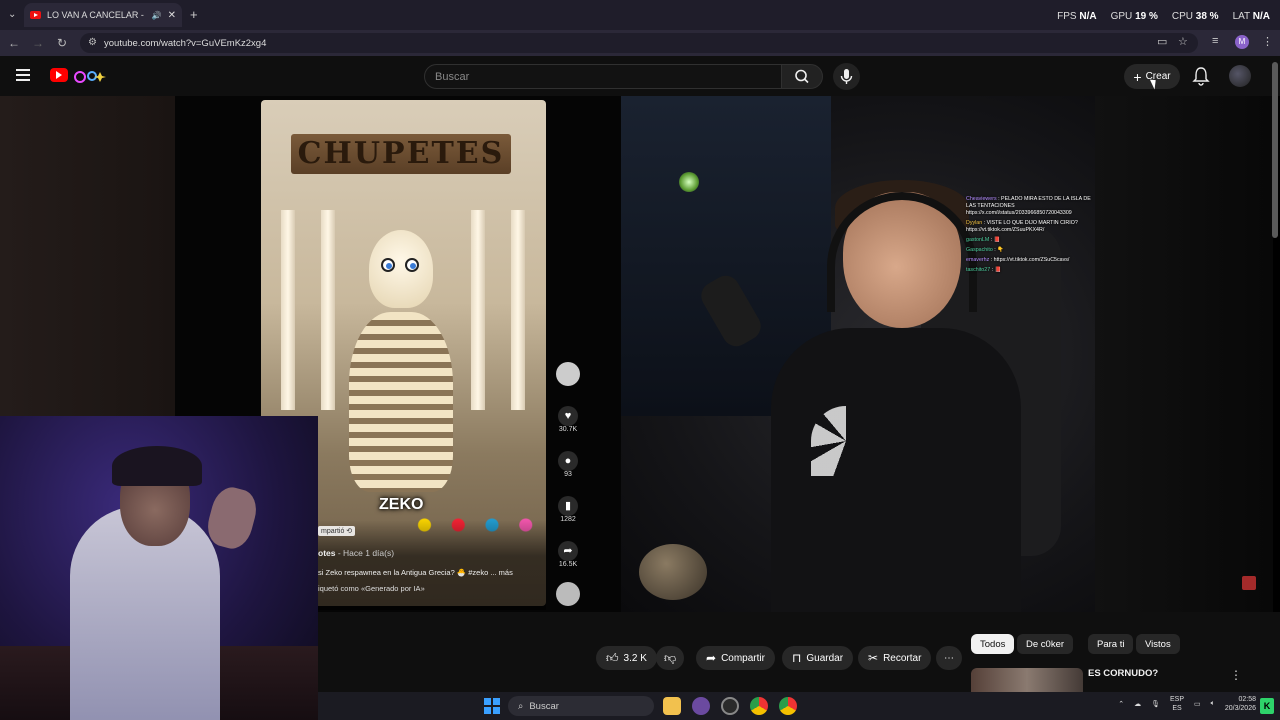  I want to click on tab-title: LO VAN A CANCELAR - You, so click(96, 15).